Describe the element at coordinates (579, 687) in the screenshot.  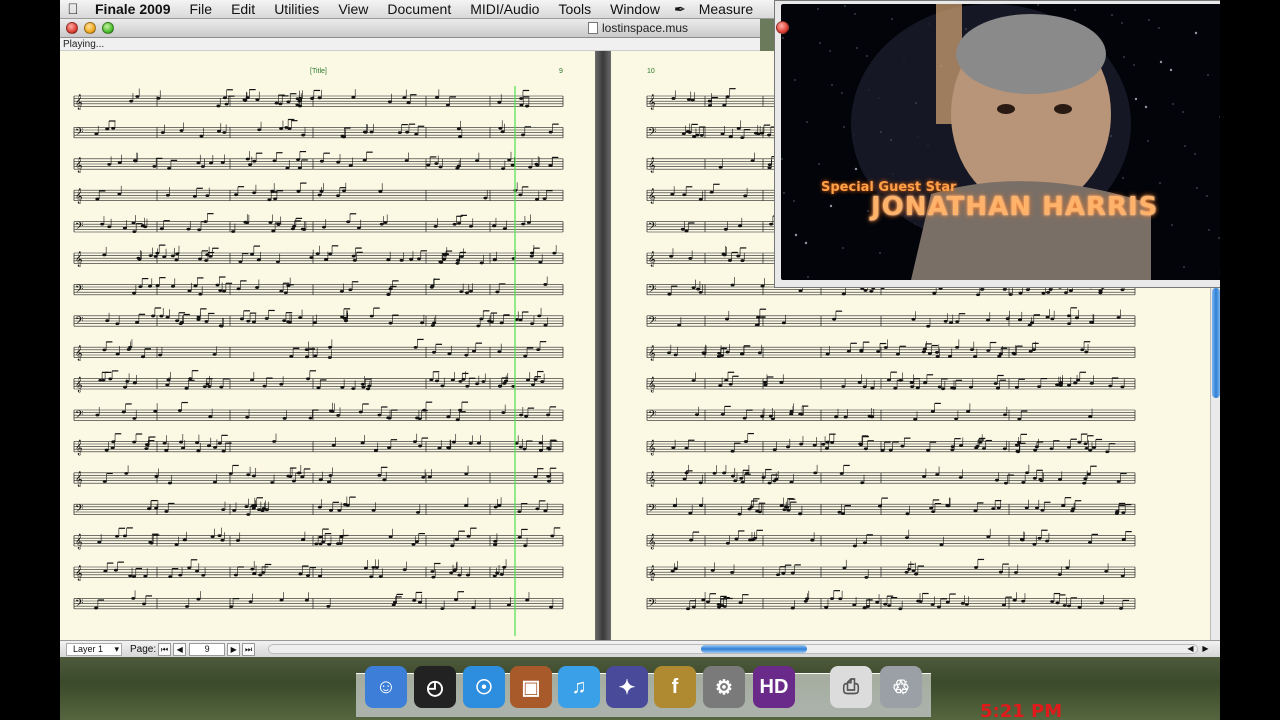
I see `itunes-icon: ♫` at that location.